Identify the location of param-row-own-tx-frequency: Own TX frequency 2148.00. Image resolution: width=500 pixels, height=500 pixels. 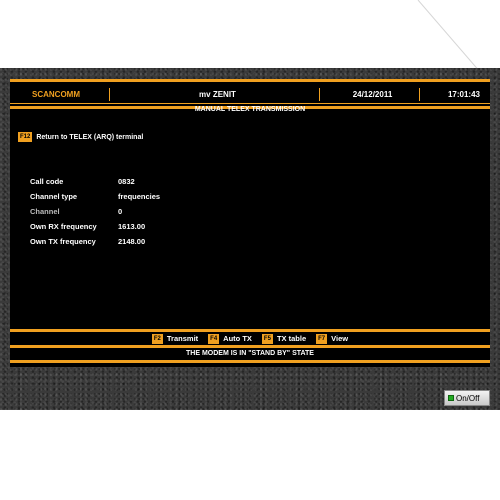
(95, 241).